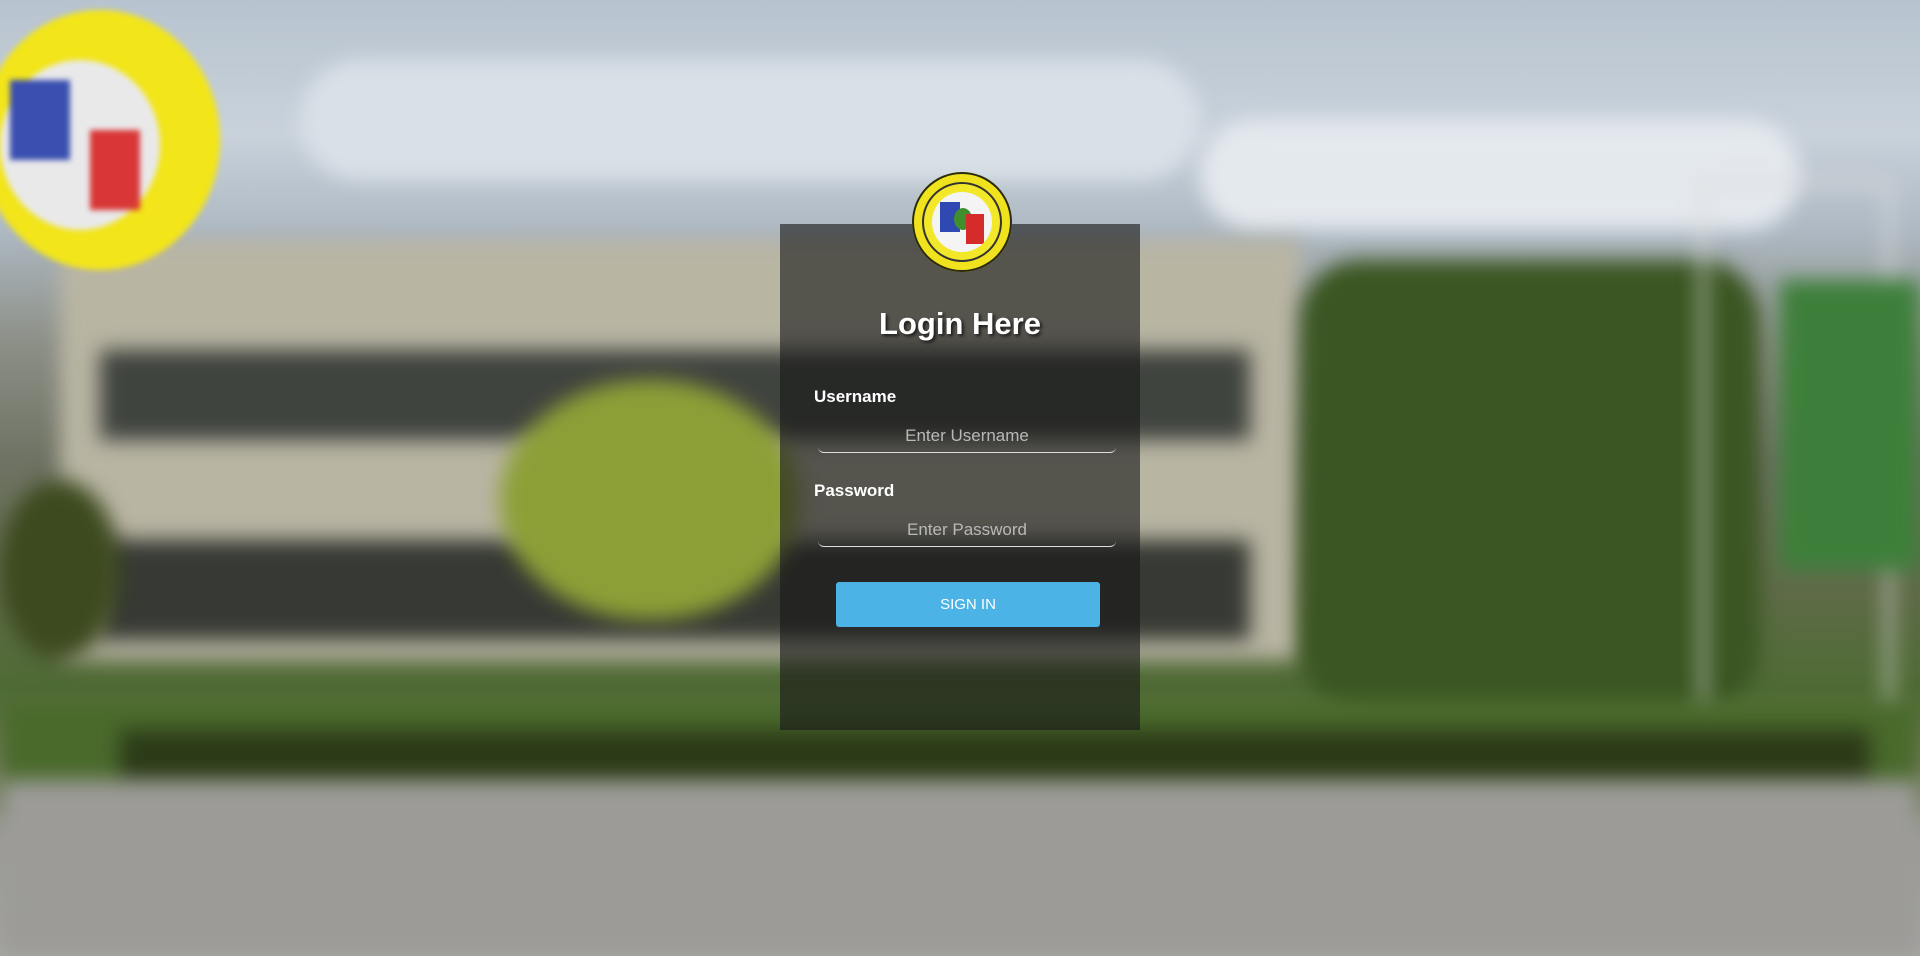 The width and height of the screenshot is (1920, 956). Describe the element at coordinates (855, 396) in the screenshot. I see `username-label: Username` at that location.